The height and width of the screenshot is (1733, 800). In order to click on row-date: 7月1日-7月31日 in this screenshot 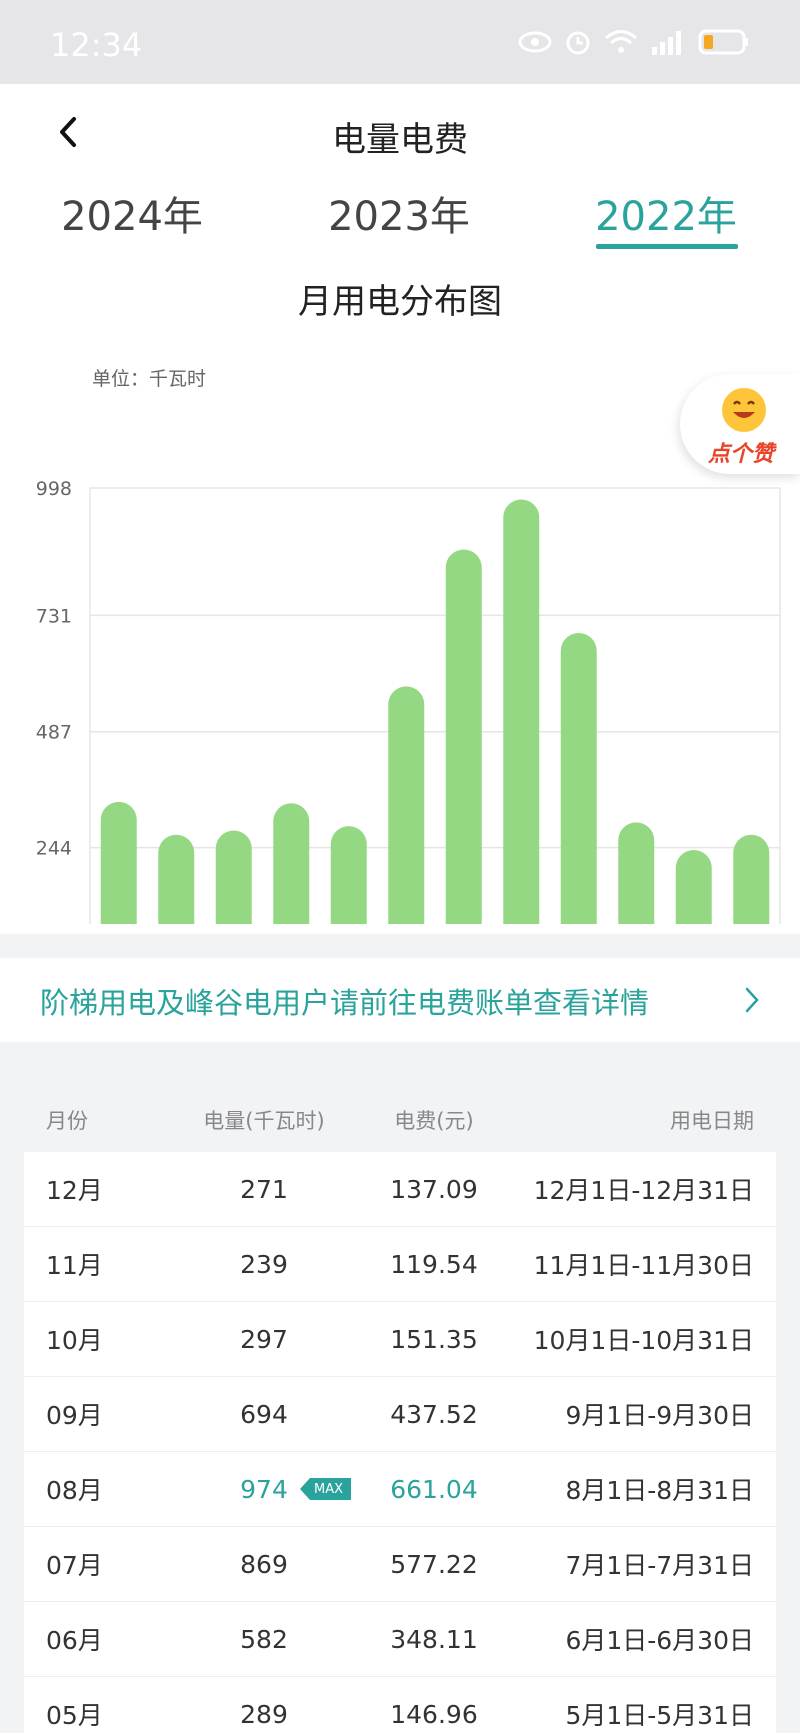, I will do `click(659, 1565)`.